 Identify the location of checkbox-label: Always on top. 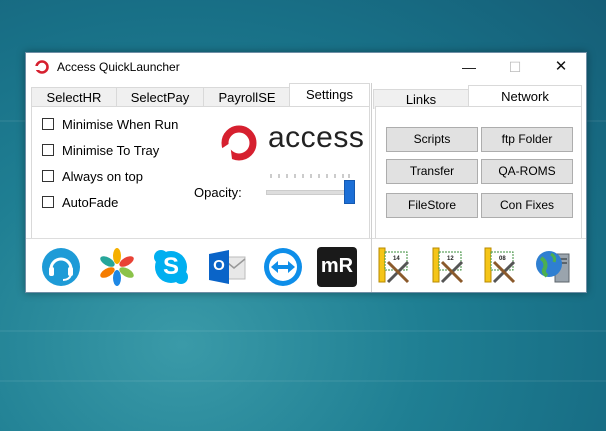
(102, 176).